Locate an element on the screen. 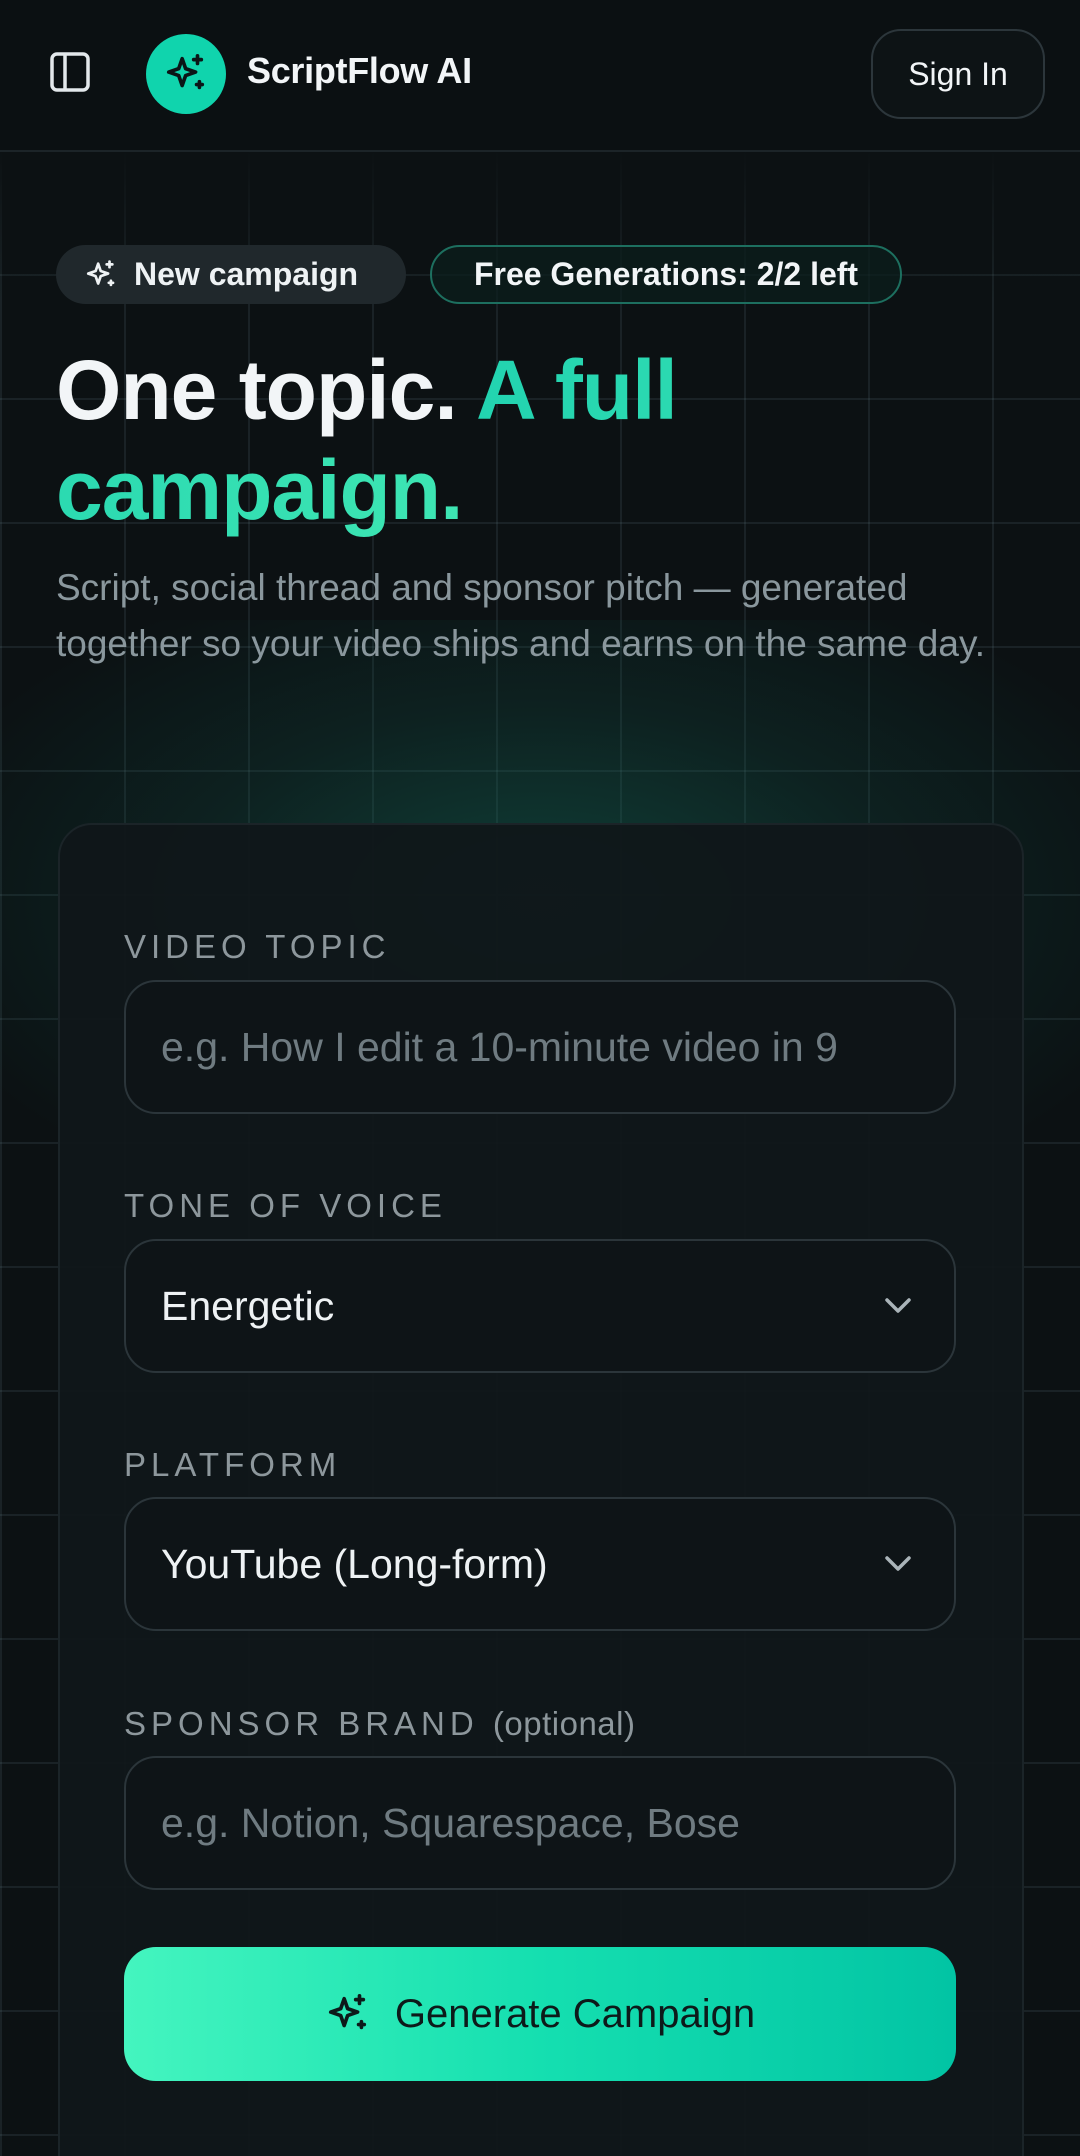 Image resolution: width=1080 pixels, height=2156 pixels. tone-select: Energetic is located at coordinates (540, 1306).